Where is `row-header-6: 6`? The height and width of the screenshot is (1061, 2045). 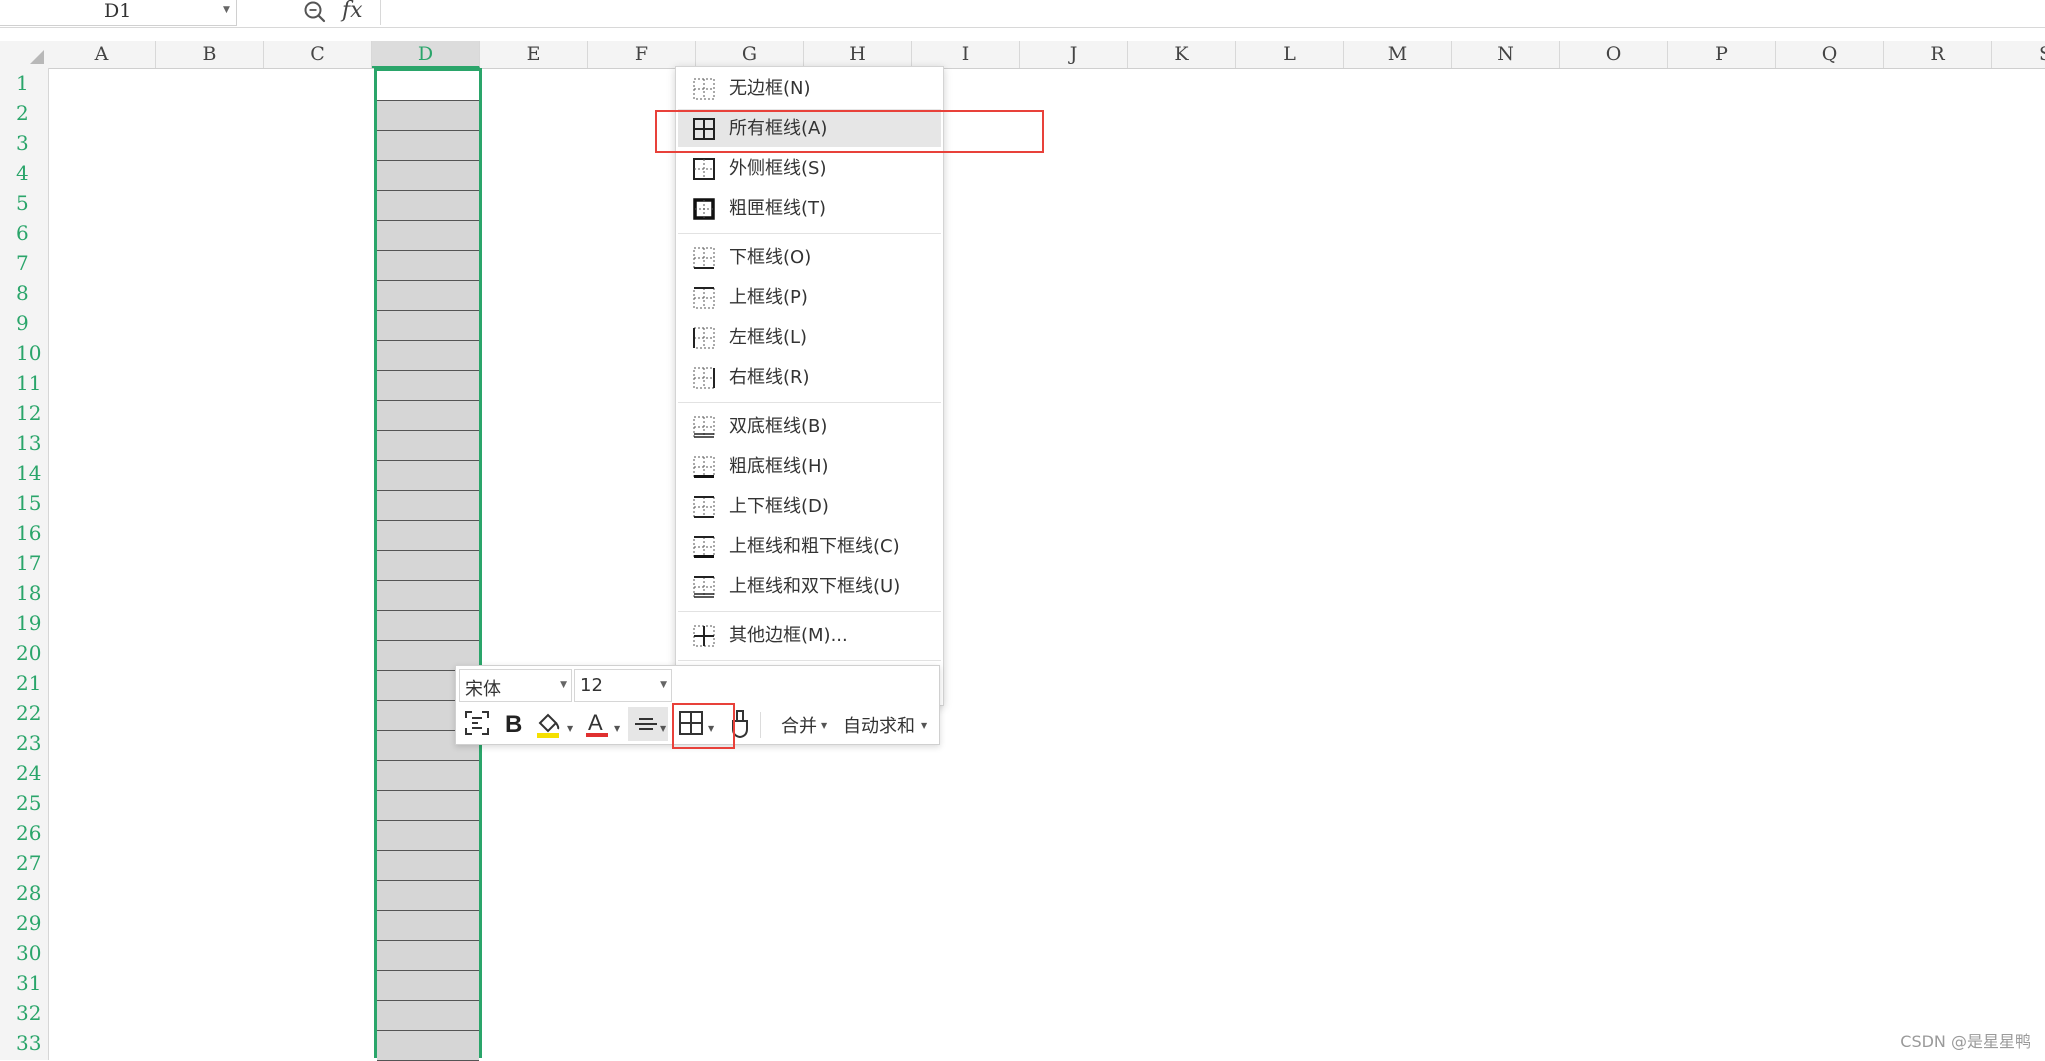 row-header-6: 6 is located at coordinates (24, 233).